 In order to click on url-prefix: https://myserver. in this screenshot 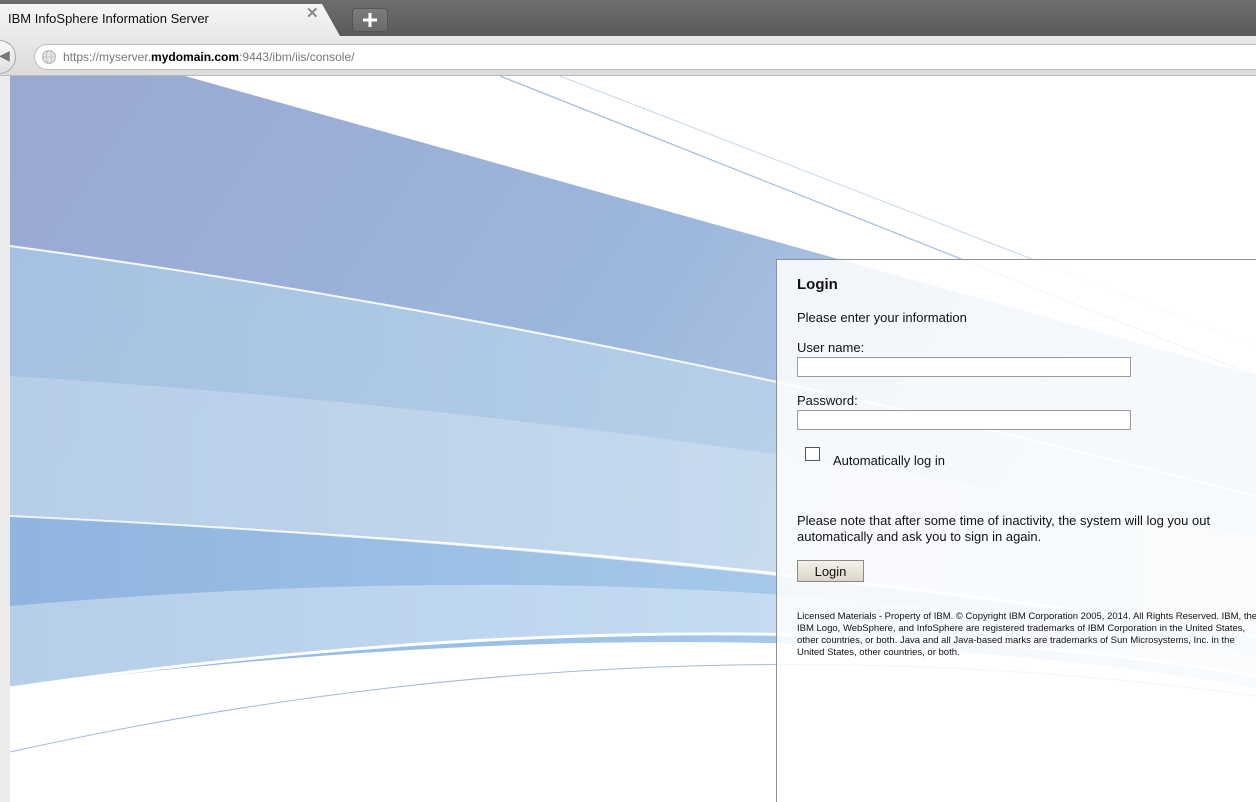, I will do `click(107, 57)`.